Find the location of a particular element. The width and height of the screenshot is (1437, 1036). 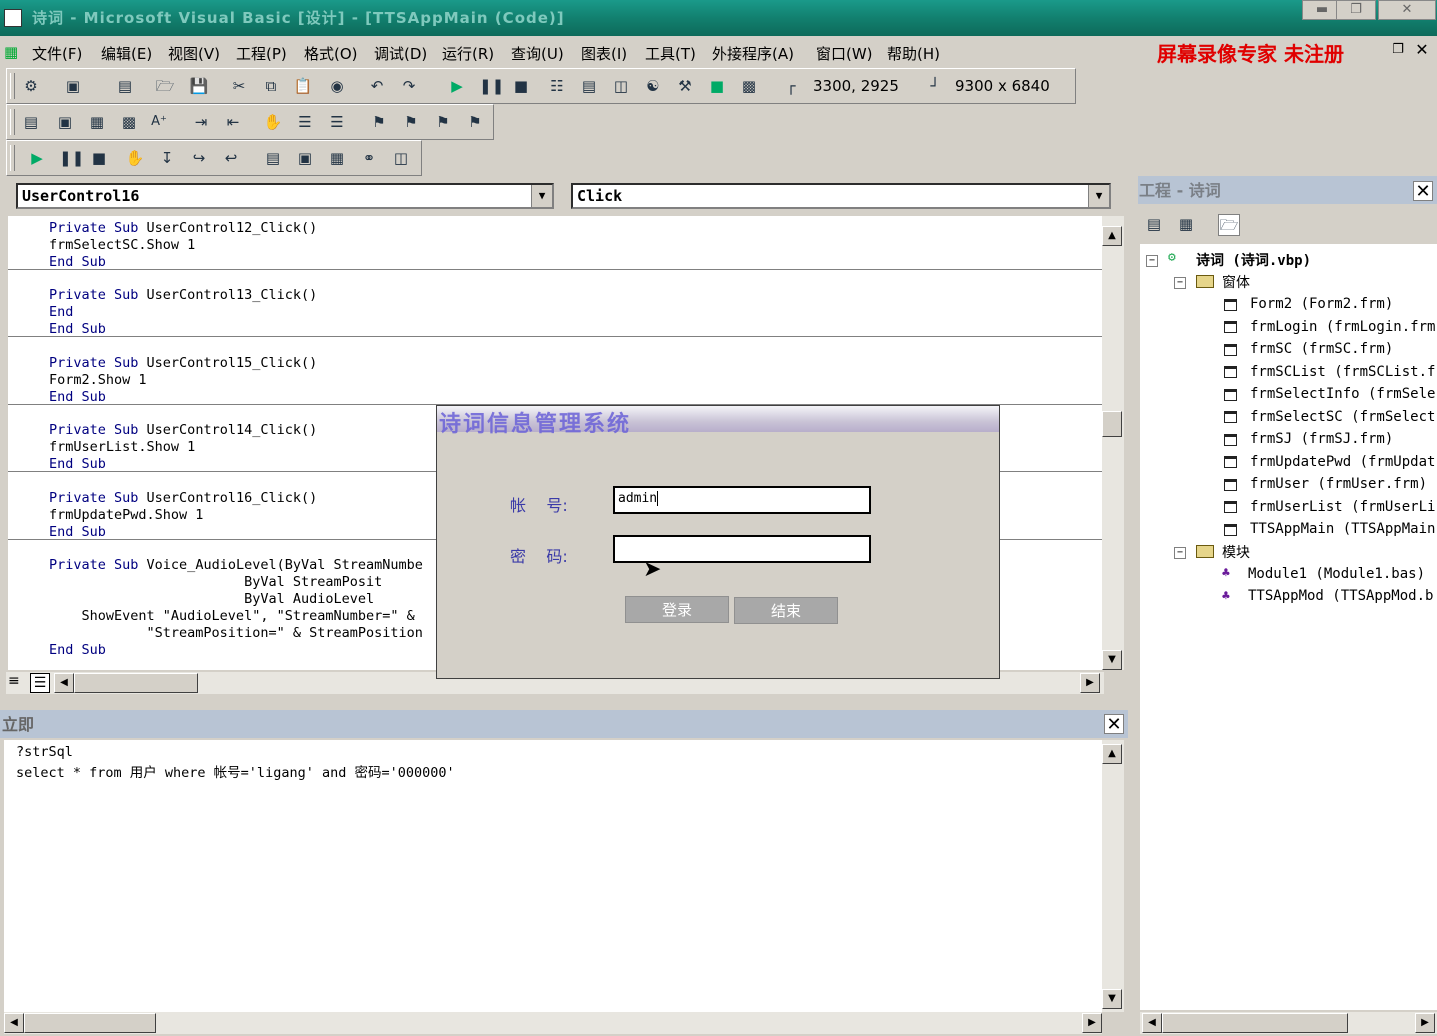

tree-form-item: frmUserList (frmUserLi is located at coordinates (1342, 507).